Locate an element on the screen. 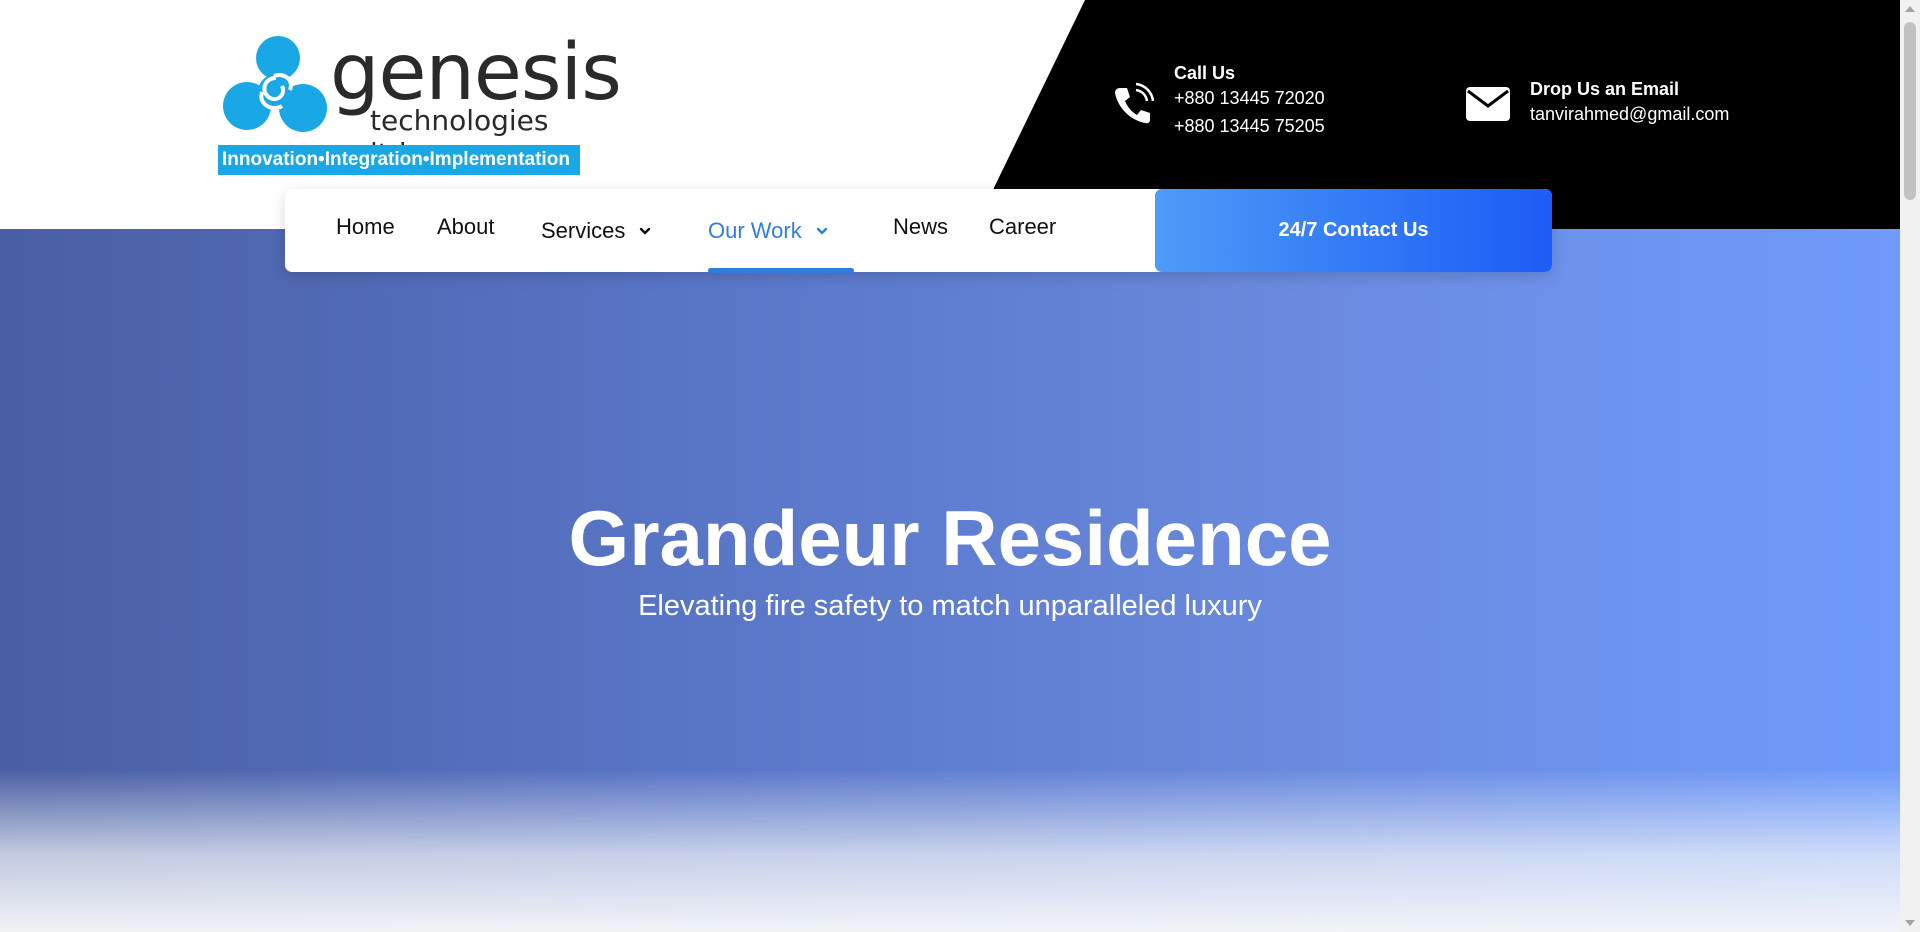 The width and height of the screenshot is (1920, 932). phone-icon is located at coordinates (1134, 103).